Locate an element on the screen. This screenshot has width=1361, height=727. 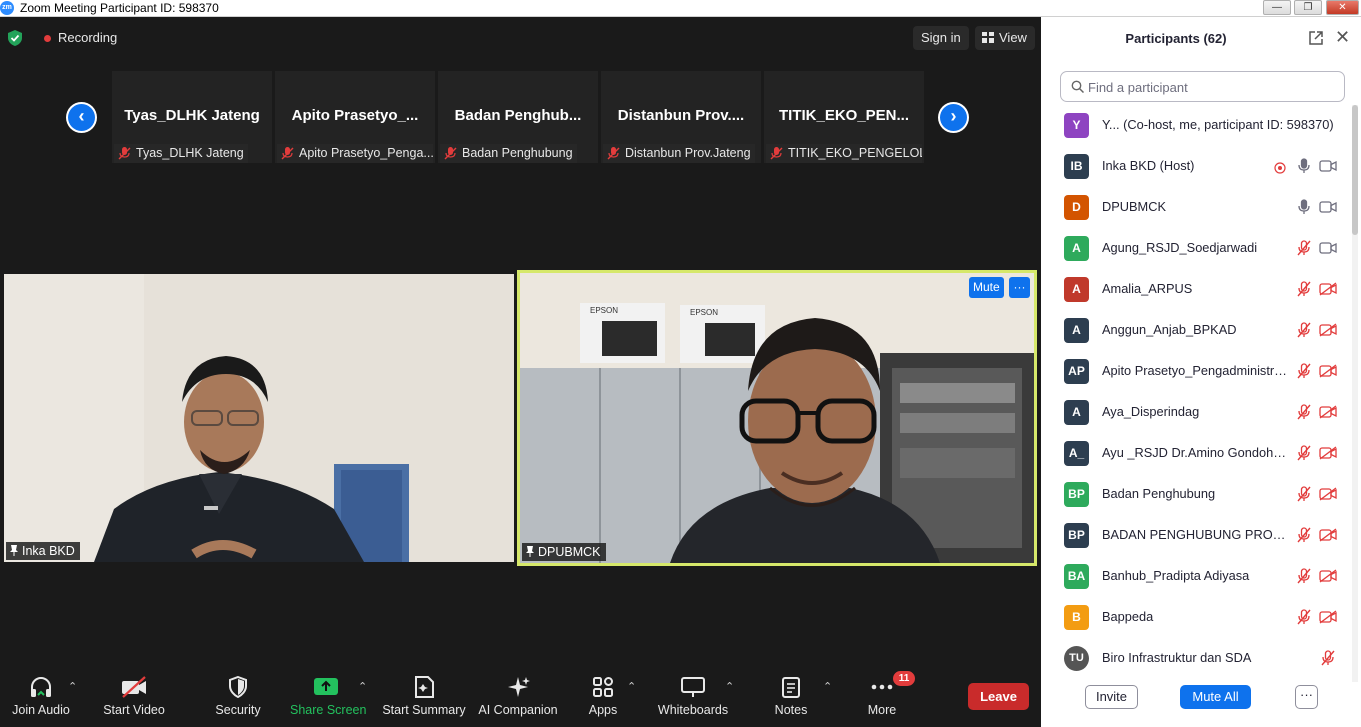
scrollbar-thumb is located at coordinates (1355, 170).